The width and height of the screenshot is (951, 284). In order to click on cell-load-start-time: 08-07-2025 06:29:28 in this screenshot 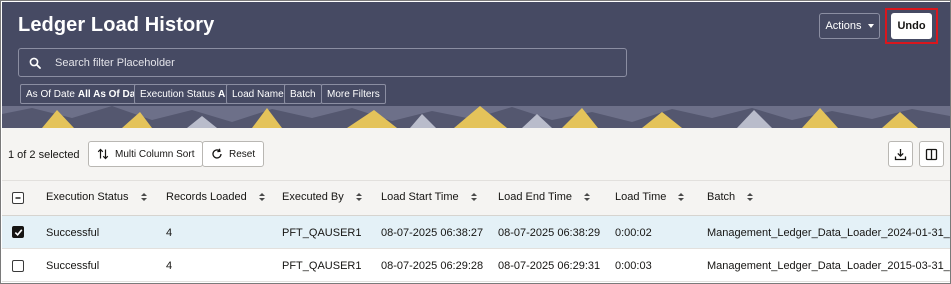, I will do `click(432, 266)`.